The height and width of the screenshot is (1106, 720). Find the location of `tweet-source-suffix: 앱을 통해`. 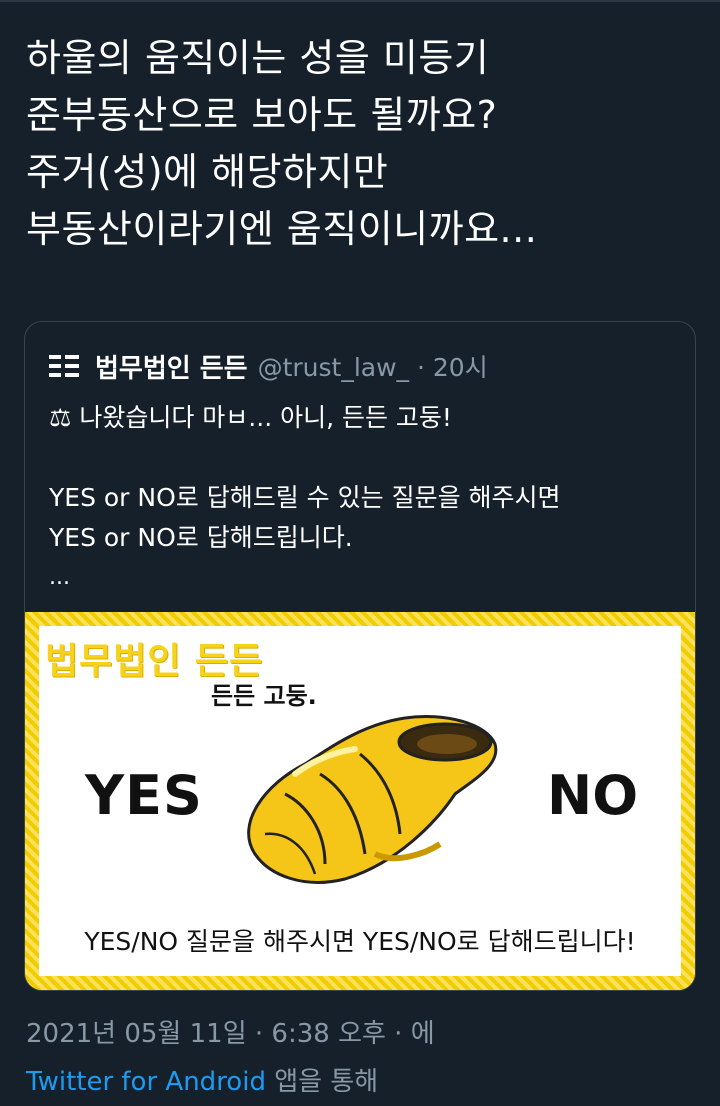

tweet-source-suffix: 앱을 통해 is located at coordinates (322, 1082).